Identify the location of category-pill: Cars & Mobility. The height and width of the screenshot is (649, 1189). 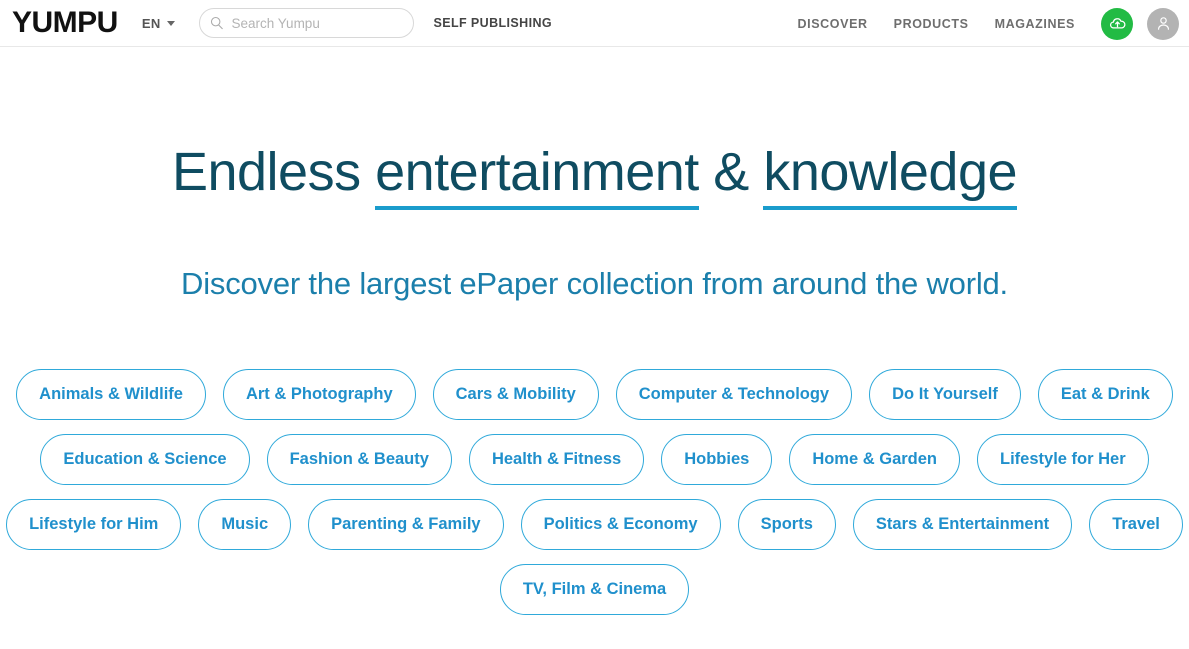
(515, 394).